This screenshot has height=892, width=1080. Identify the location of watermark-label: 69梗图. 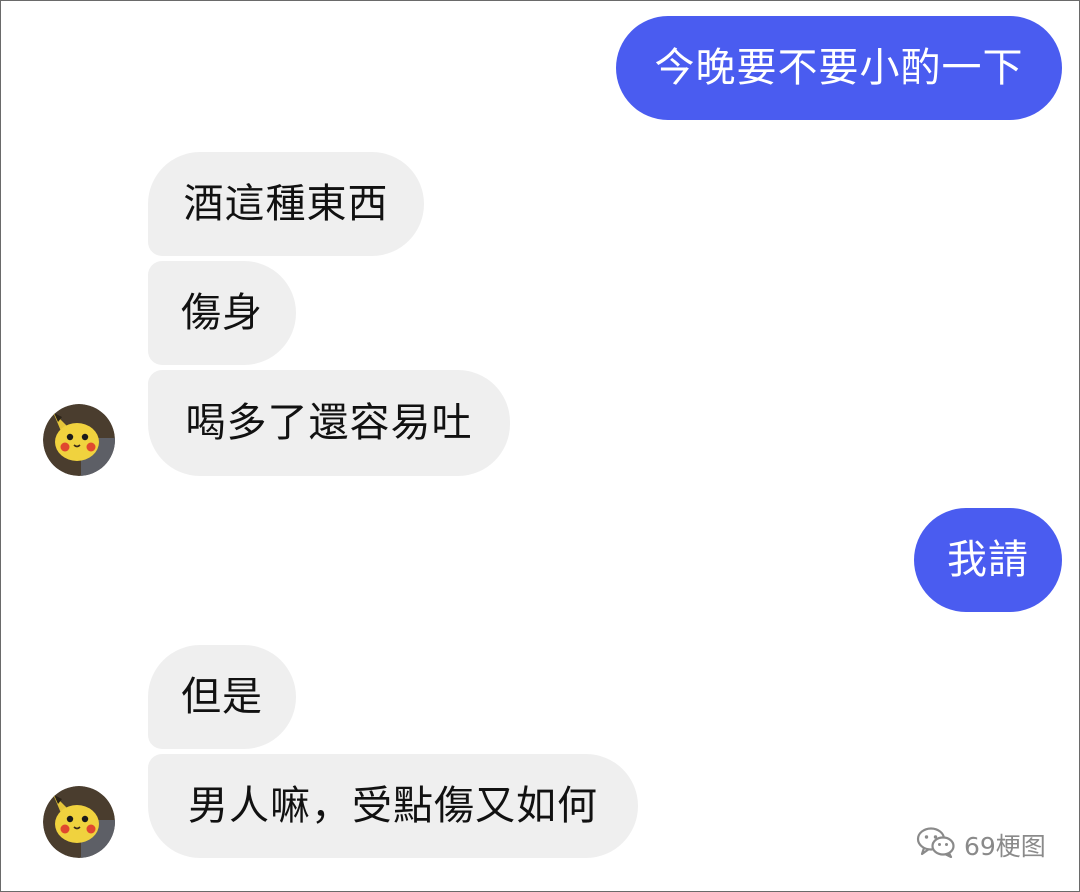
(1005, 846).